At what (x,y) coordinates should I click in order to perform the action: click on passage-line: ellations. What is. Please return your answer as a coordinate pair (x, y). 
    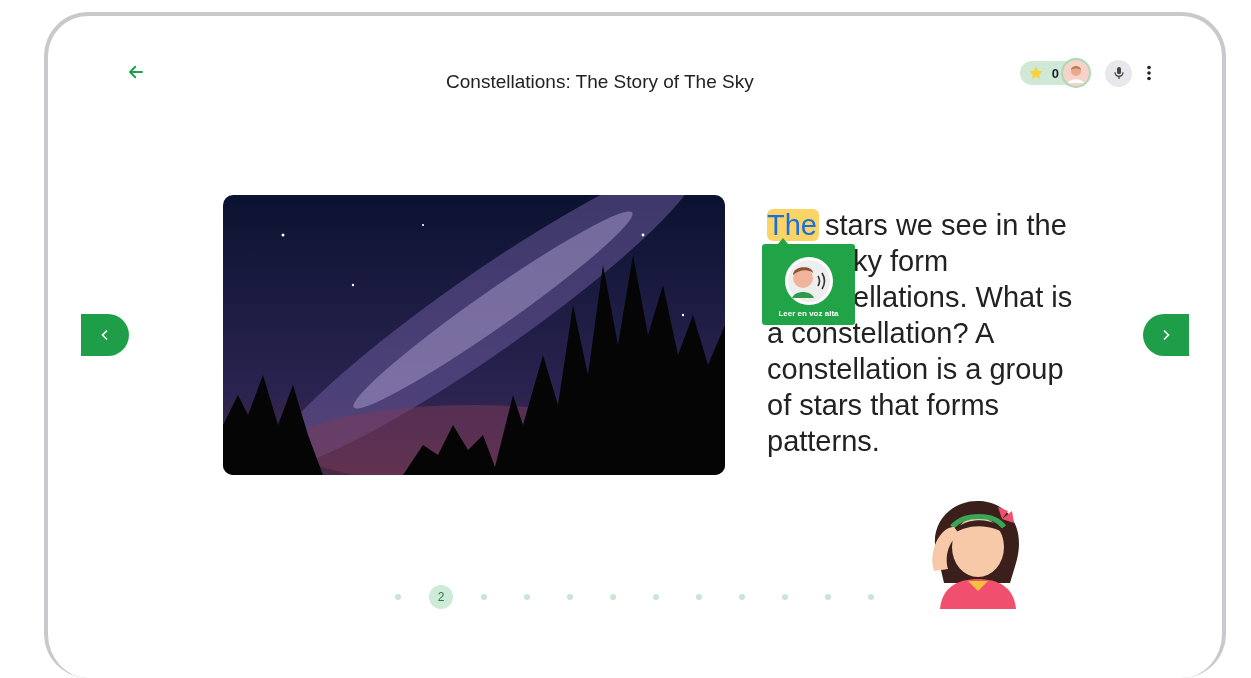
    Looking at the image, I should click on (963, 297).